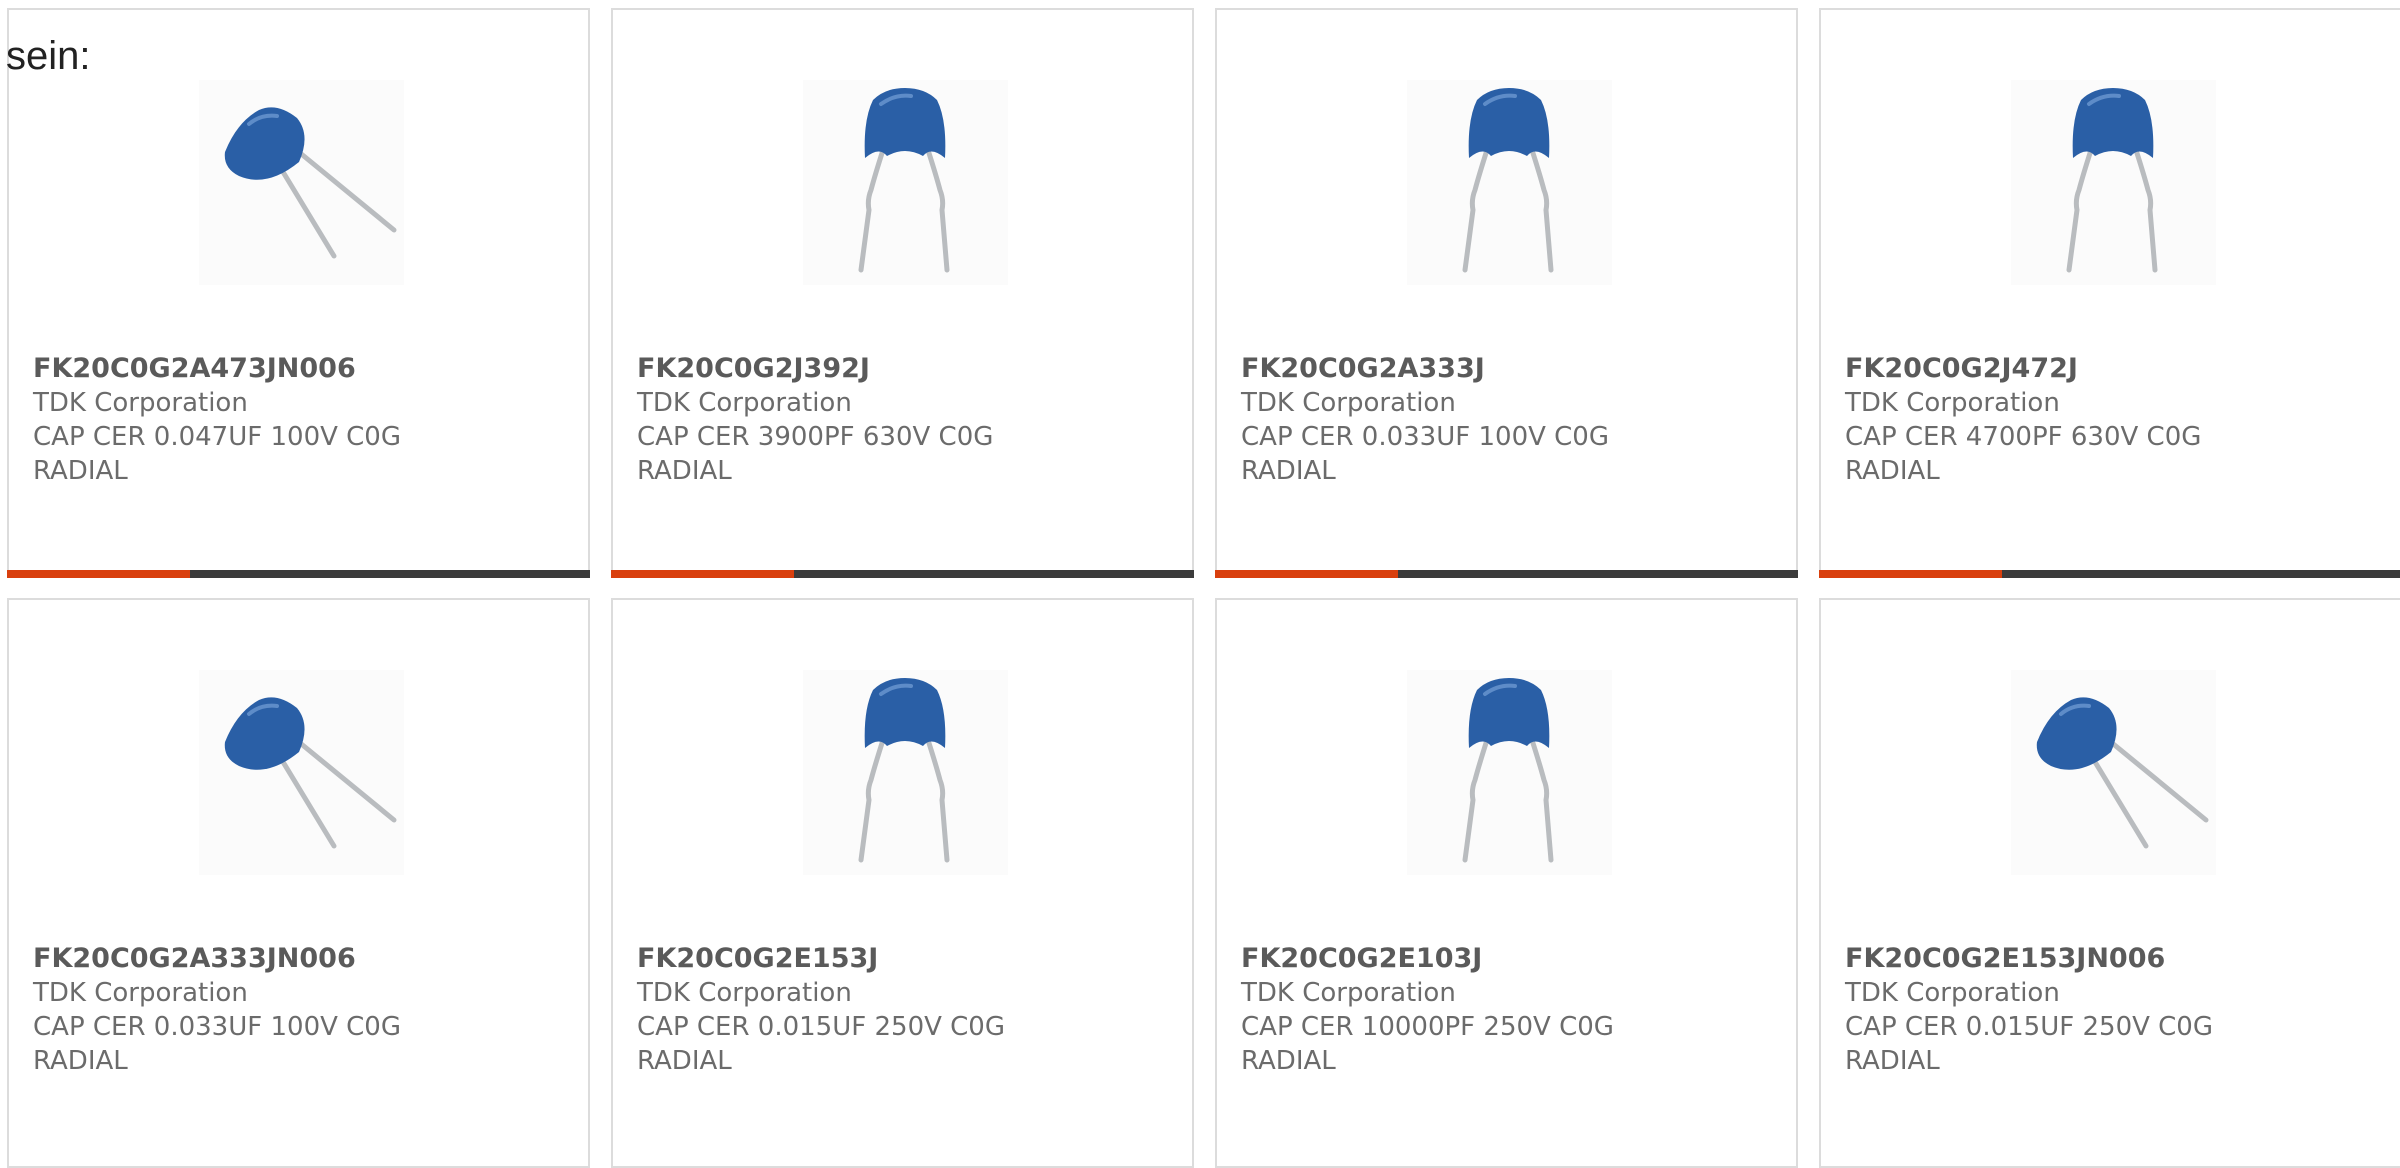  Describe the element at coordinates (902, 369) in the screenshot. I see `part-number: FK20C0G2J392J` at that location.